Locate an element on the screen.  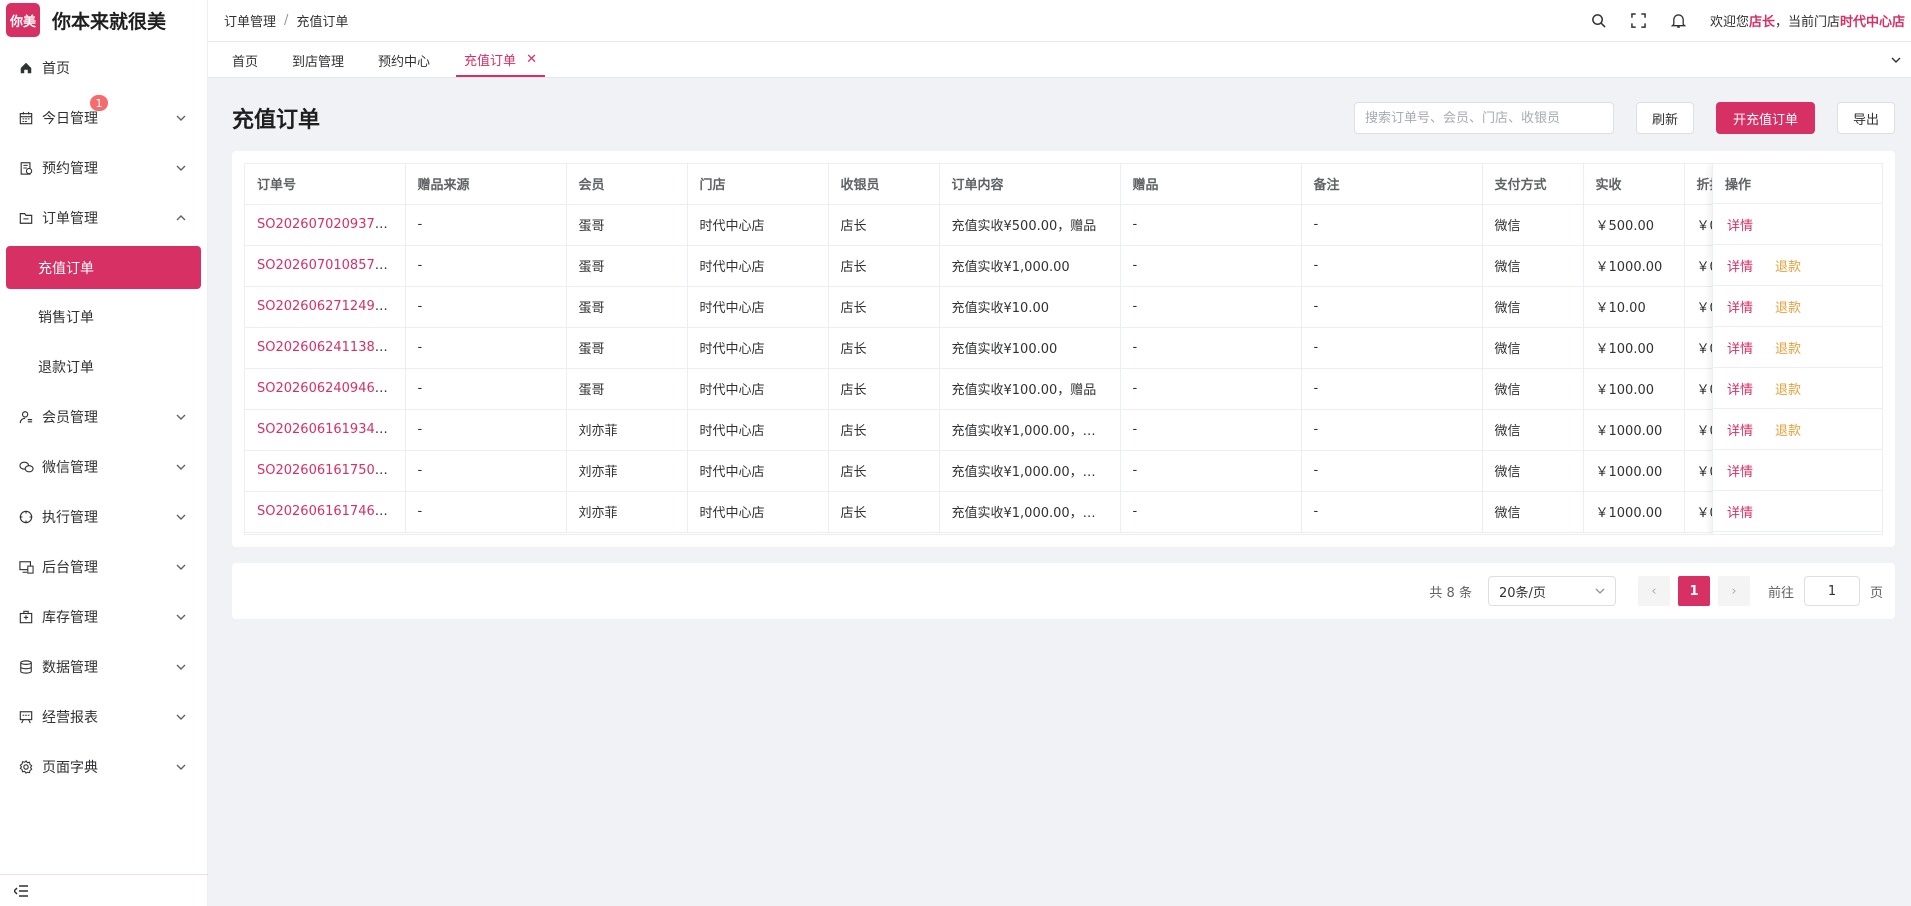
fullscreen-icon is located at coordinates (1639, 21).